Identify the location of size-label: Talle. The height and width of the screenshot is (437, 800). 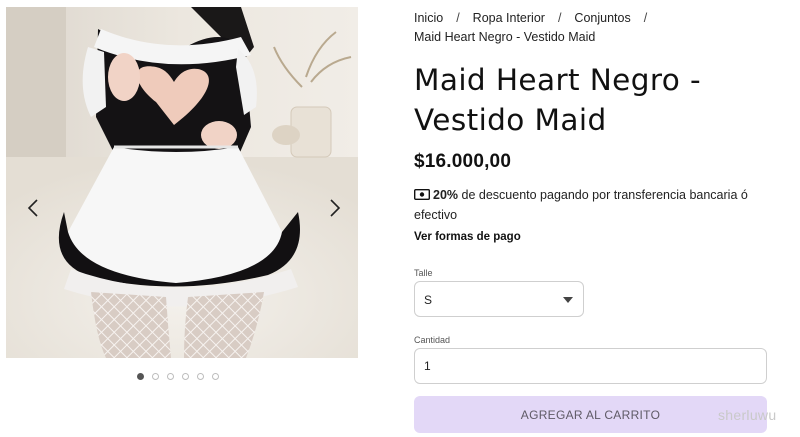
(423, 273).